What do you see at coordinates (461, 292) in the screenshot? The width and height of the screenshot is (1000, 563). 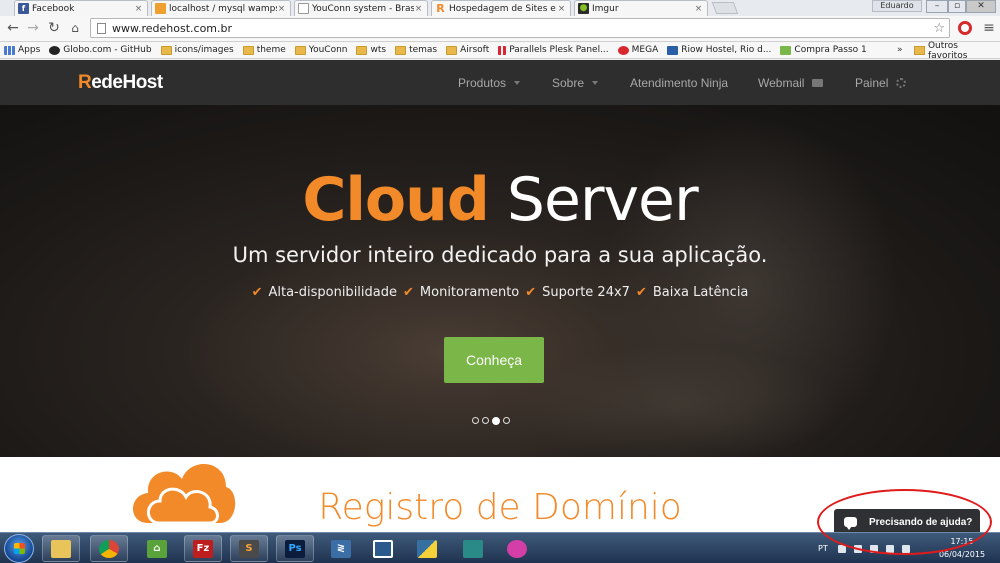 I see `feature-item: ✔ Monitoramento` at bounding box center [461, 292].